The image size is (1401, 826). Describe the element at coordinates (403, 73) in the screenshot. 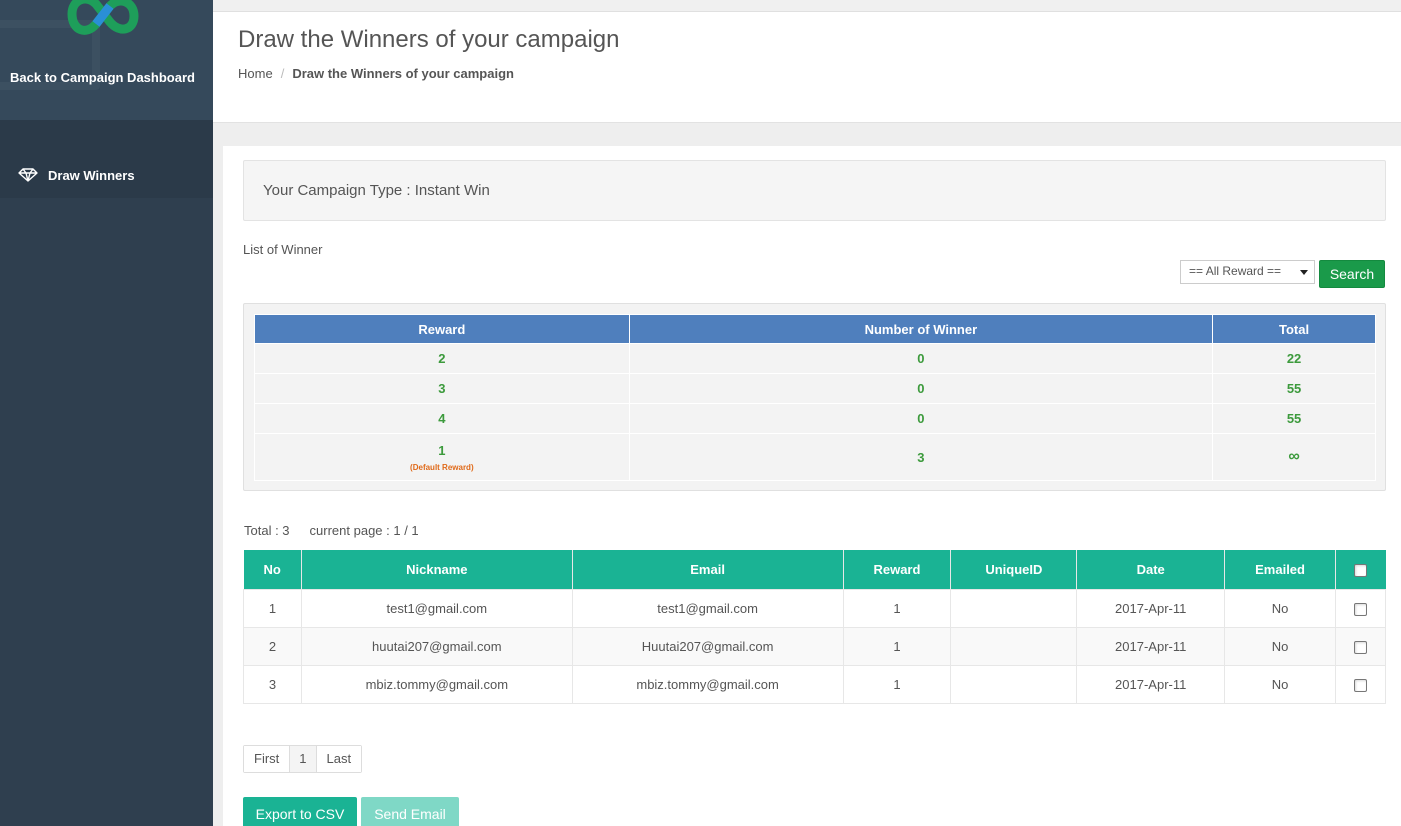

I see `breadcrumb-current: Draw the Winners of your campaign` at that location.